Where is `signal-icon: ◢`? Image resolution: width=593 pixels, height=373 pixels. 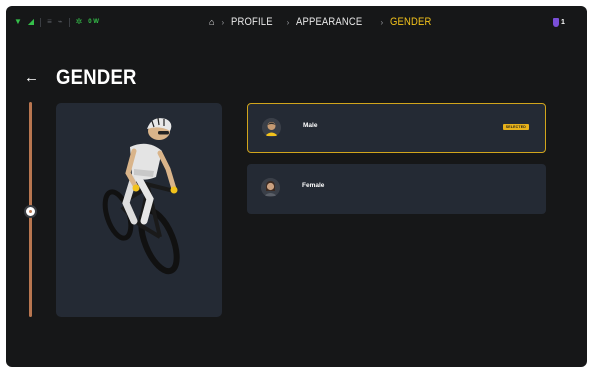
signal-icon: ◢ is located at coordinates (31, 21).